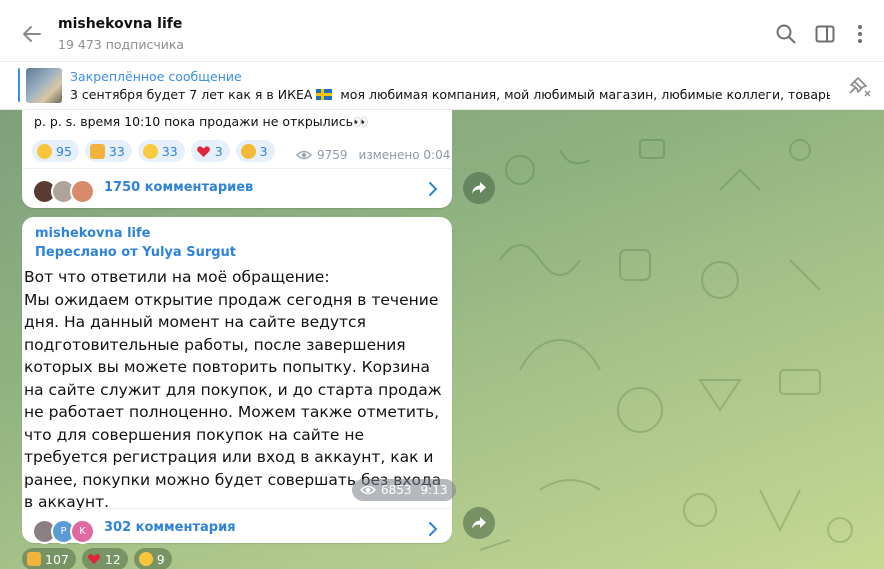 This screenshot has width=884, height=569. I want to click on message-time: 9:13, so click(434, 490).